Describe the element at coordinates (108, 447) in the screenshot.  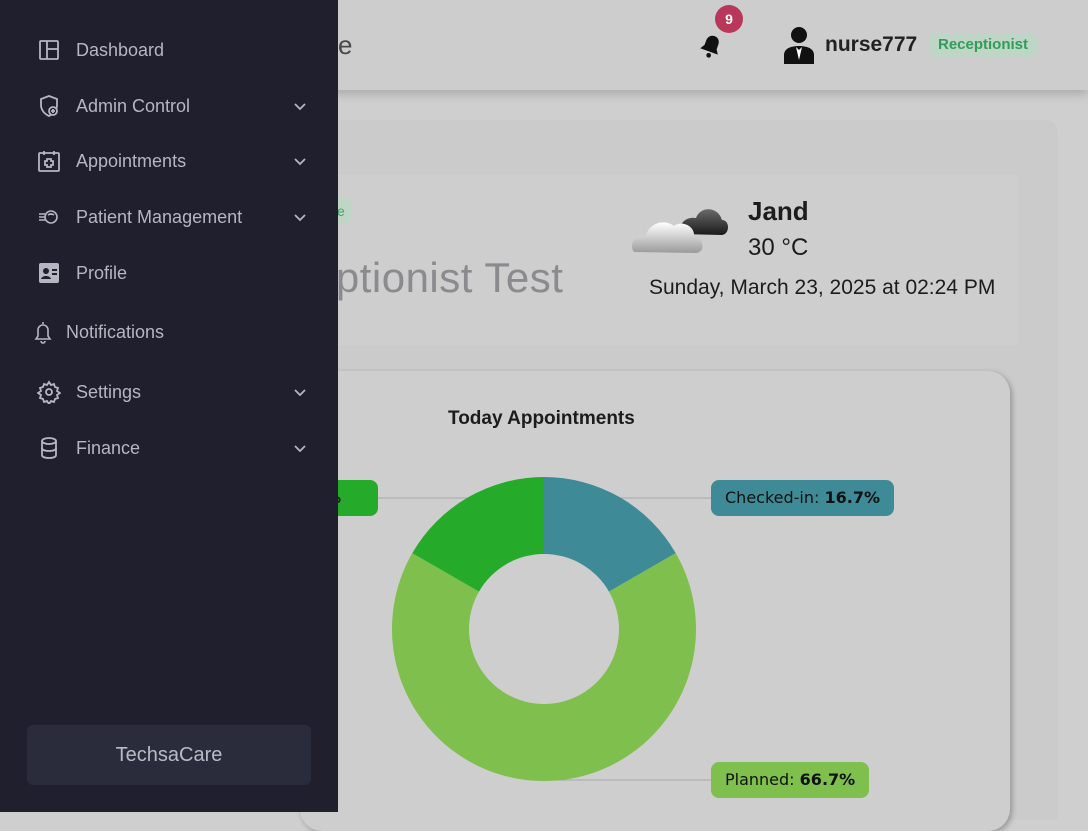
I see `sidebar-item-label: Finance` at that location.